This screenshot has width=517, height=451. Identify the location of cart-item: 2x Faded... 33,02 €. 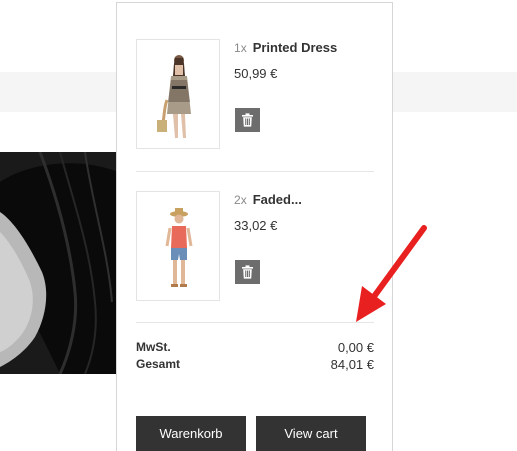
(255, 247).